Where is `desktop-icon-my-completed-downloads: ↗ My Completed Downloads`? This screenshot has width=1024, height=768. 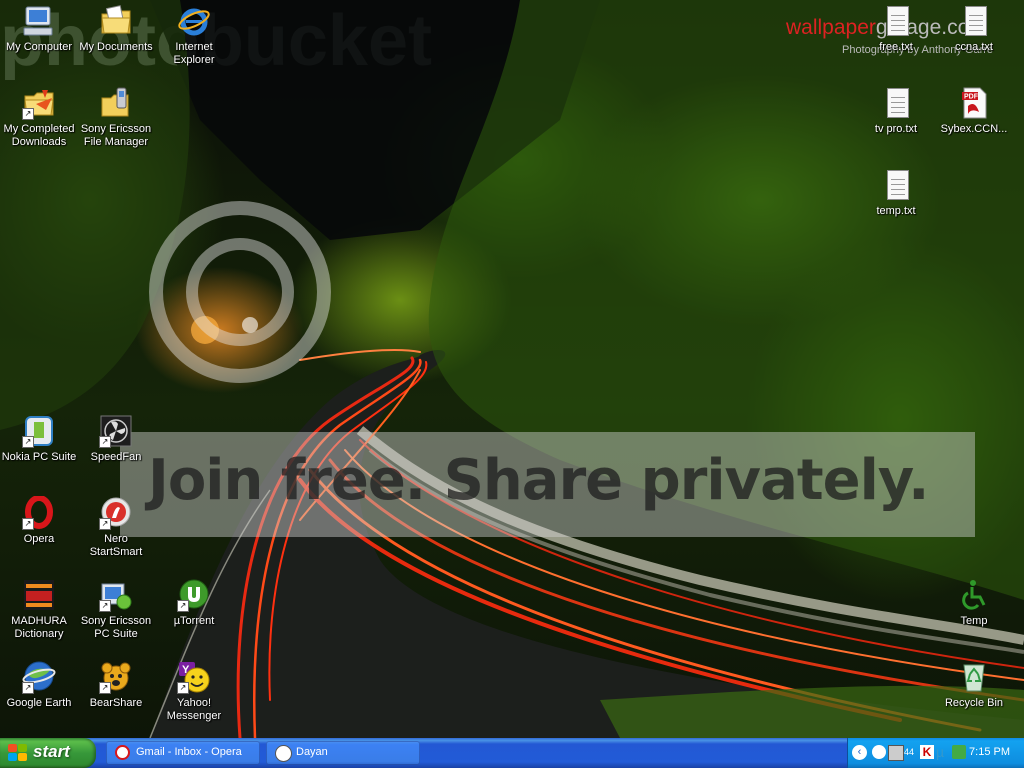 desktop-icon-my-completed-downloads: ↗ My Completed Downloads is located at coordinates (39, 117).